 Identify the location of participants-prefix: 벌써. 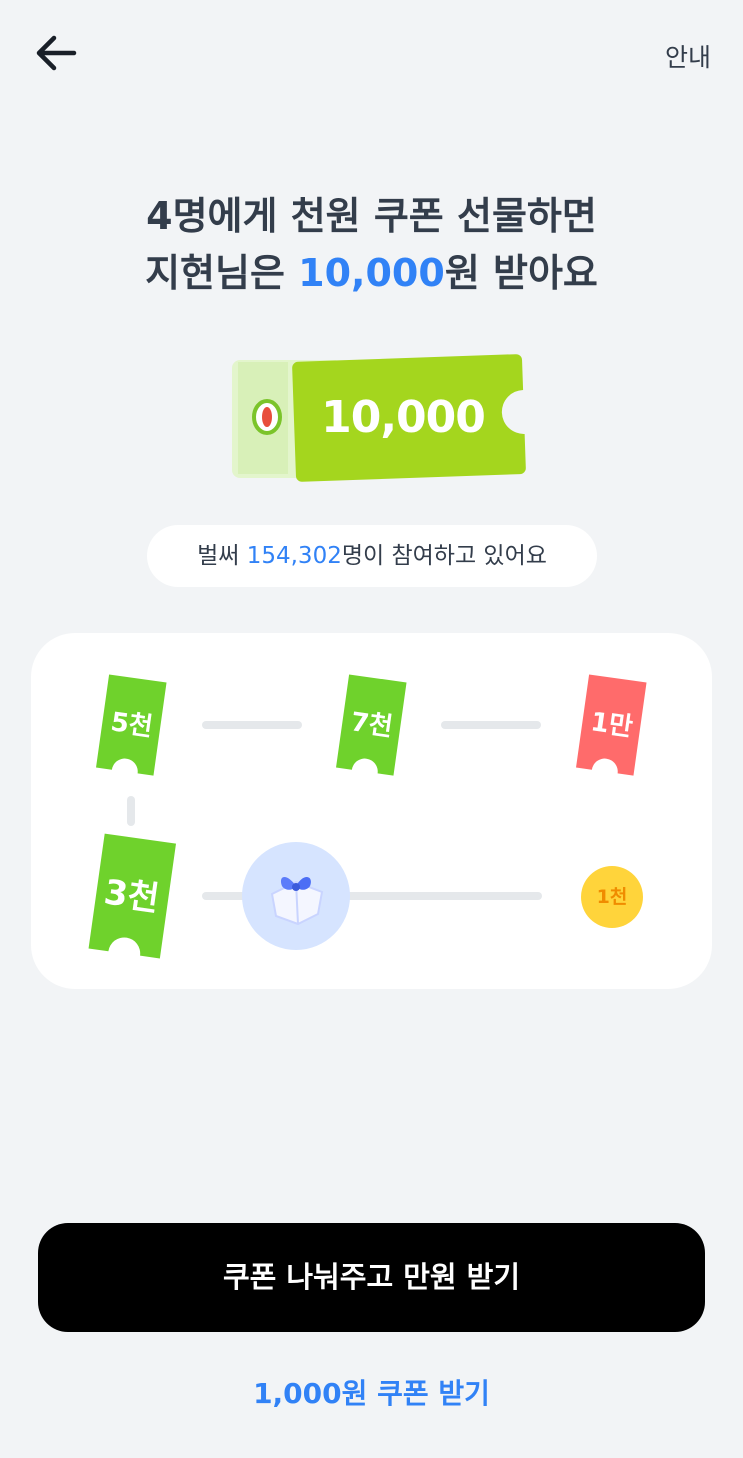
(222, 556).